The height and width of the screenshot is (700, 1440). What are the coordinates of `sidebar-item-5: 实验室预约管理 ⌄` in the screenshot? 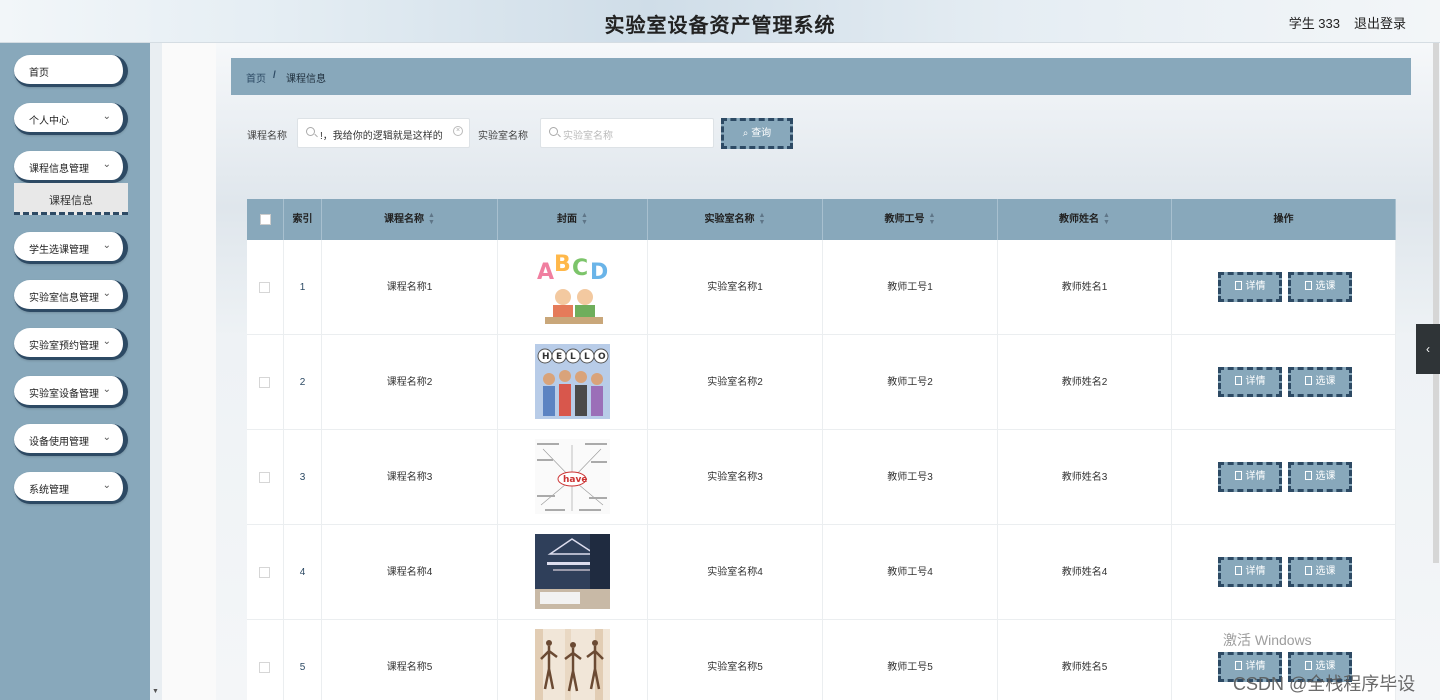 It's located at (71, 344).